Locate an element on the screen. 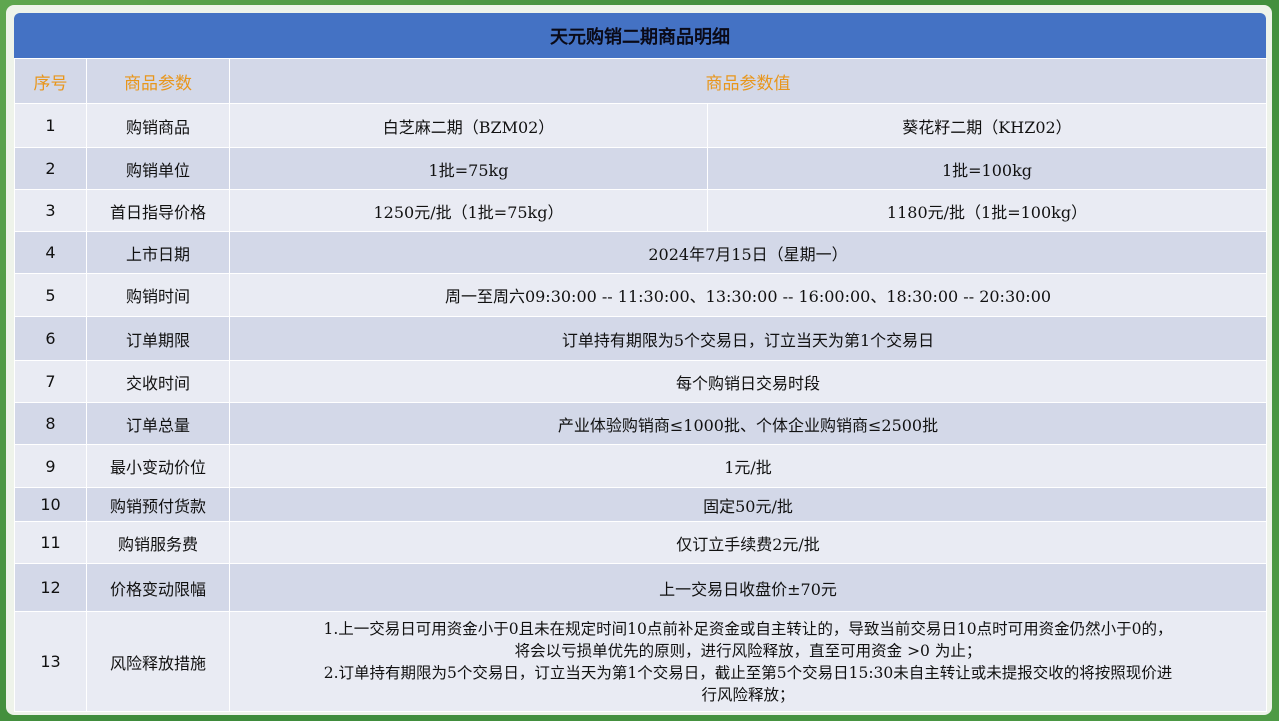 The height and width of the screenshot is (721, 1279). header-no: 序号 is located at coordinates (50, 81).